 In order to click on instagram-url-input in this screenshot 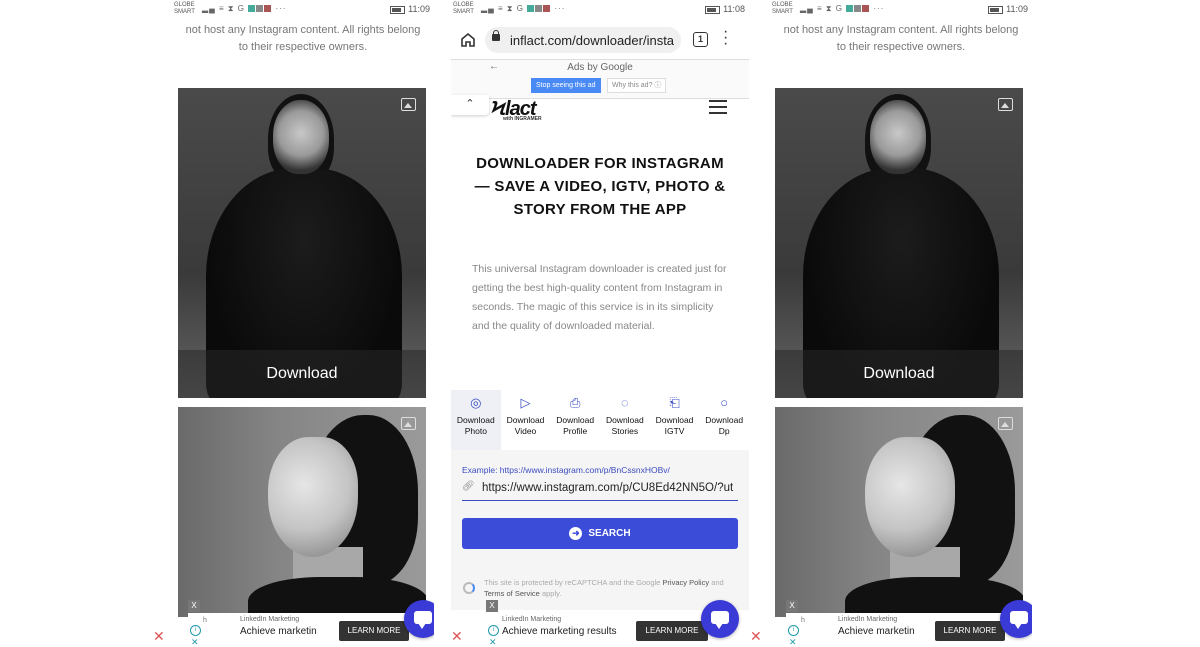, I will do `click(610, 488)`.